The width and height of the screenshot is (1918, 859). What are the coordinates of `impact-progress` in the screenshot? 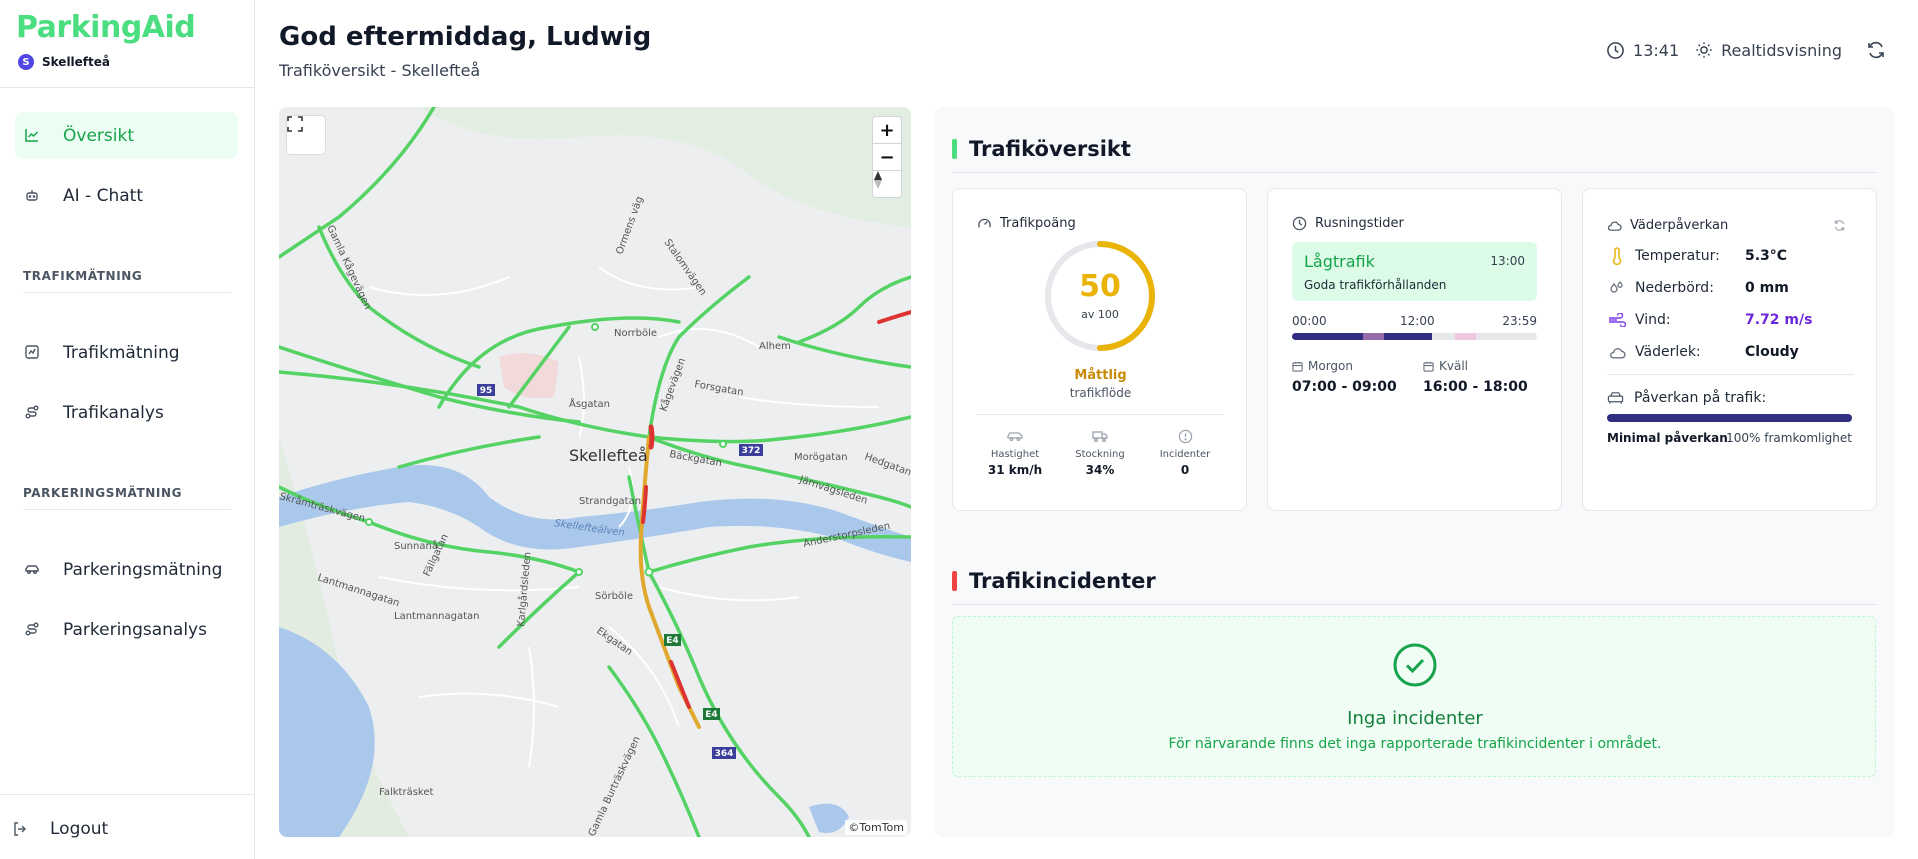 It's located at (1729, 418).